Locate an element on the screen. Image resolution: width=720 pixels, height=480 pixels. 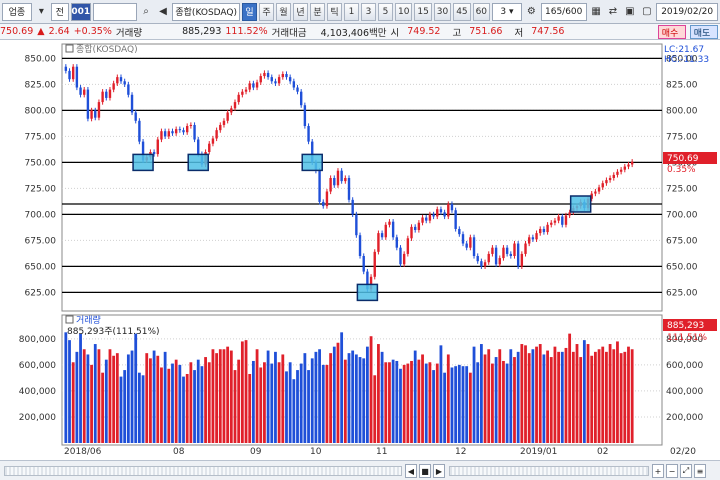
interval-button-3: 3 is located at coordinates (369, 11).